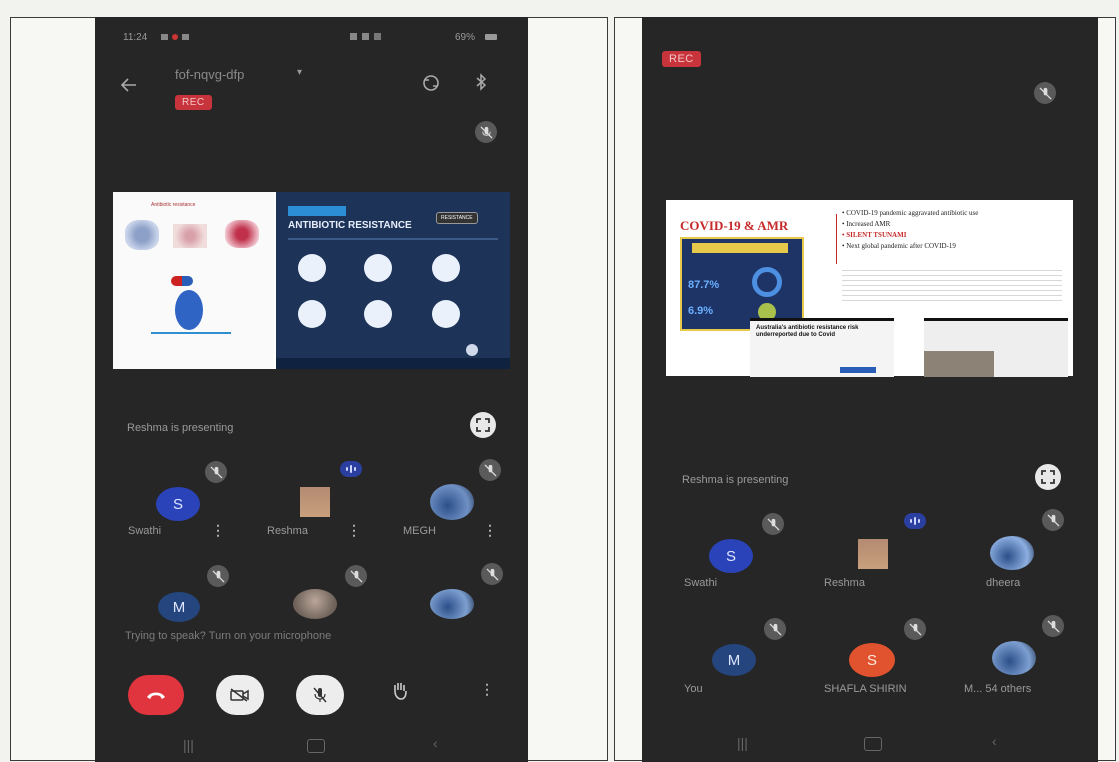 The height and width of the screenshot is (762, 1119). I want to click on mic-hint-text: Trying to speak? Turn on your microphone, so click(228, 636).